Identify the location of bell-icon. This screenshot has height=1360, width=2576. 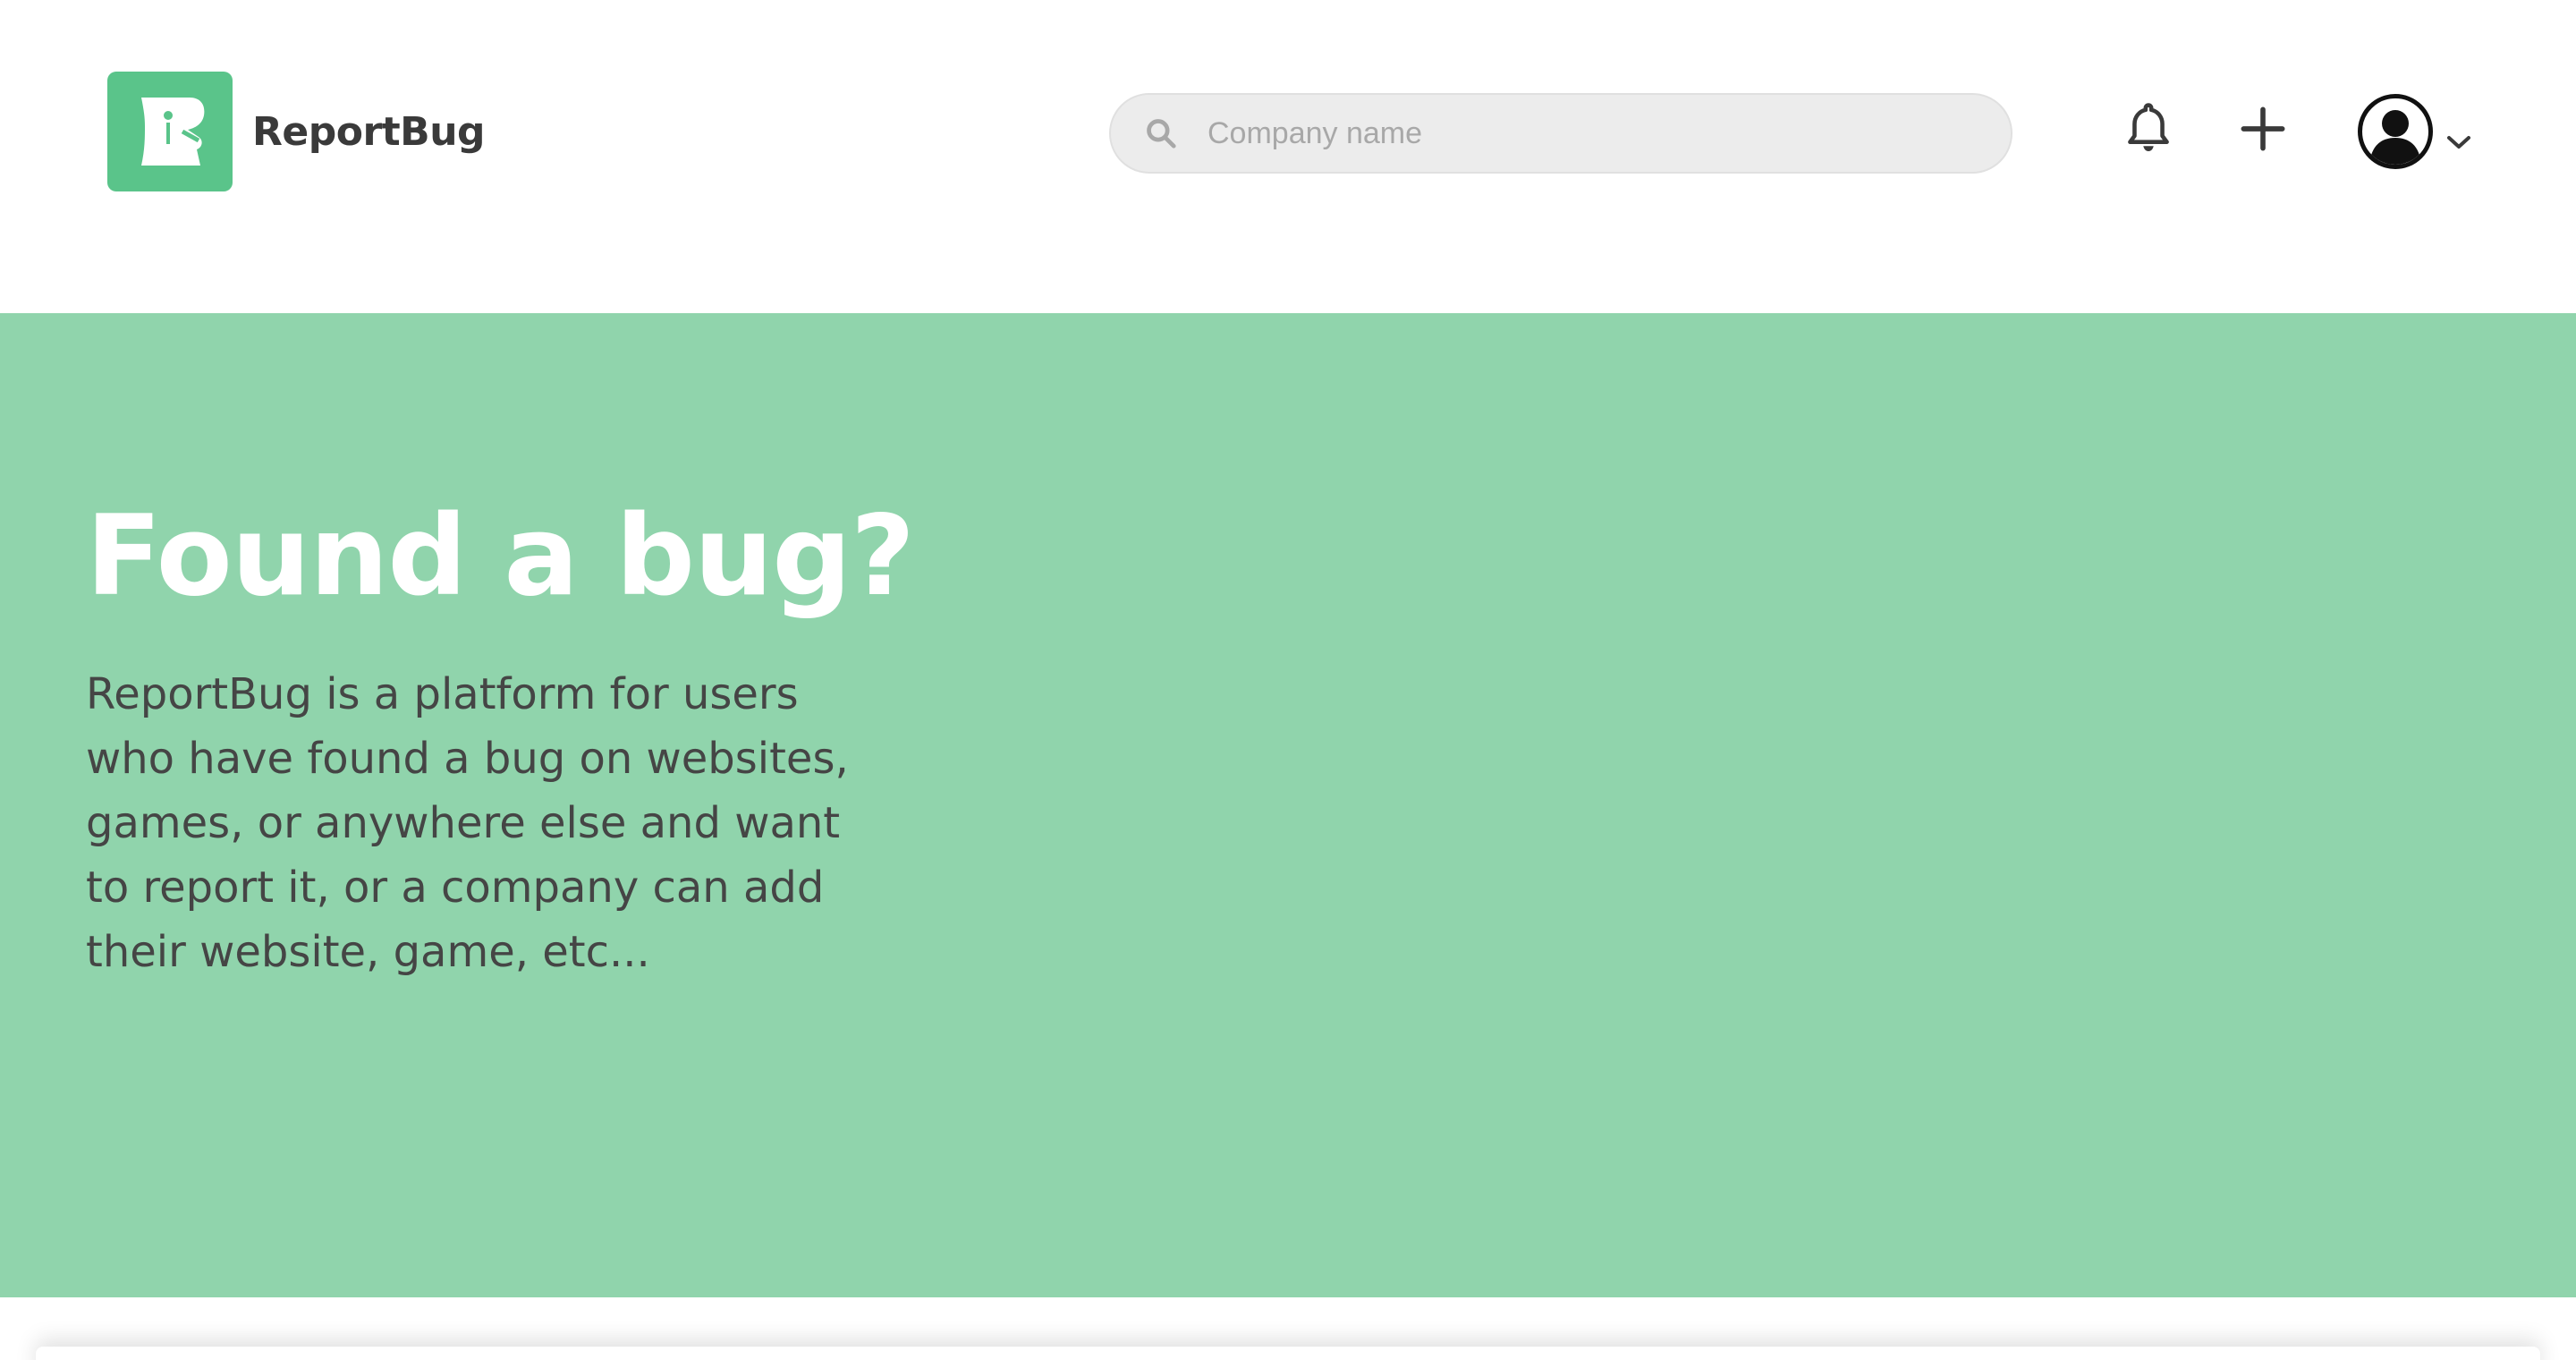
(2148, 127).